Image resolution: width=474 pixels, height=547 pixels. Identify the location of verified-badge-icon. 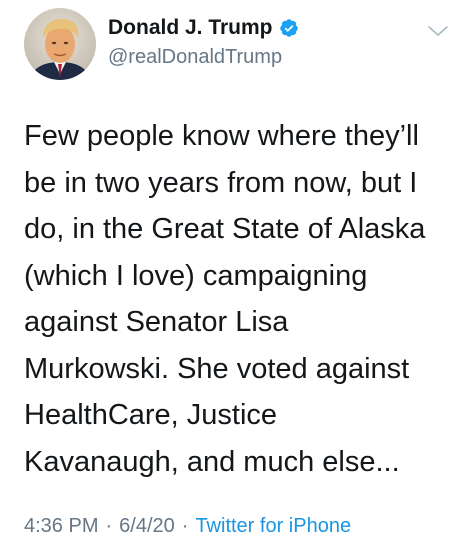
(288, 28).